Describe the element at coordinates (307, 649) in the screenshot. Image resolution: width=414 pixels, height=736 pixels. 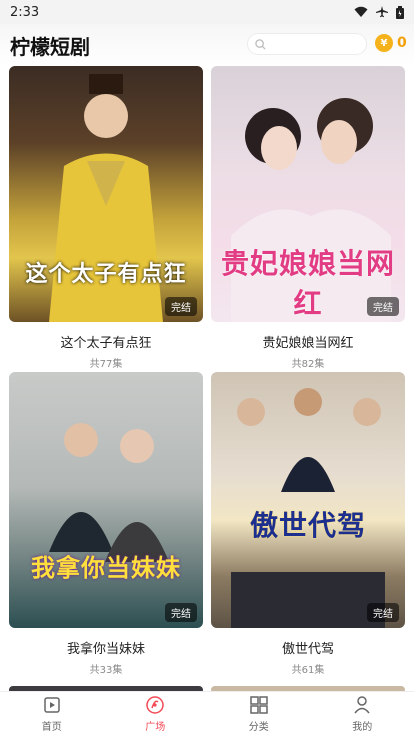
I see `drama-title: 傲世代驾` at that location.